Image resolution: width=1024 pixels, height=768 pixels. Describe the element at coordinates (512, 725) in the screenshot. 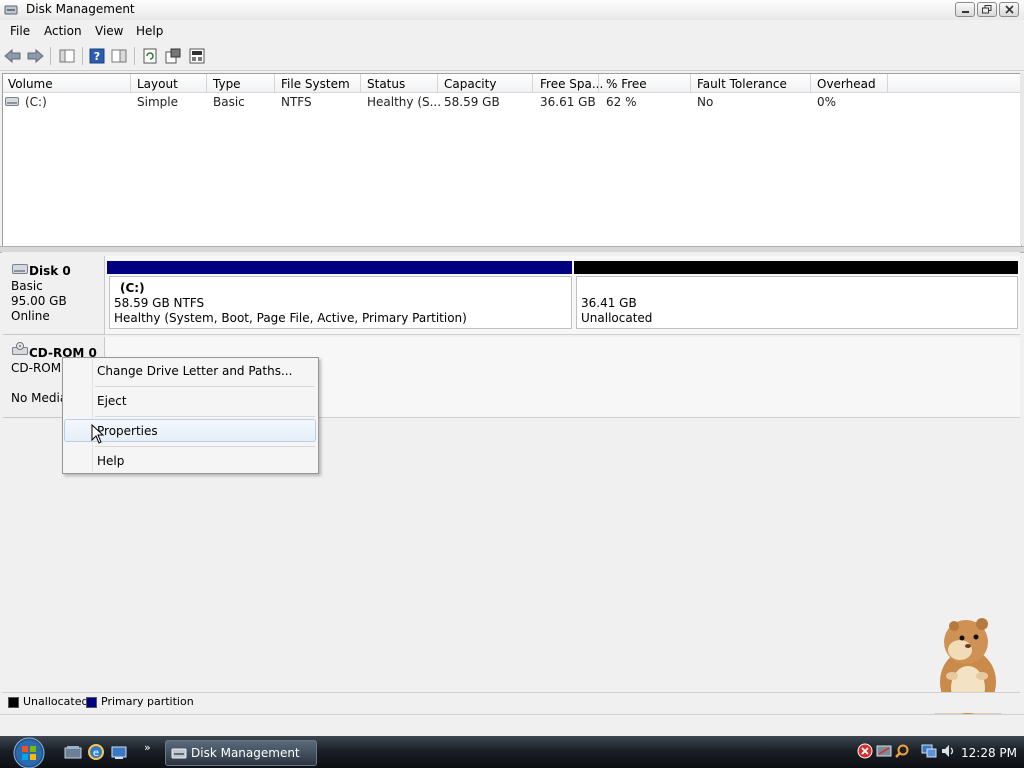

I see `status-bar` at that location.